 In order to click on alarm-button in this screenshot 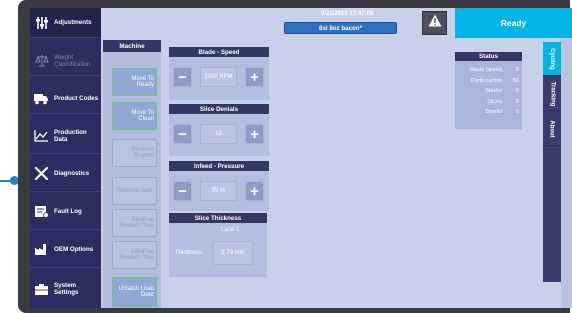, I will do `click(434, 23)`.